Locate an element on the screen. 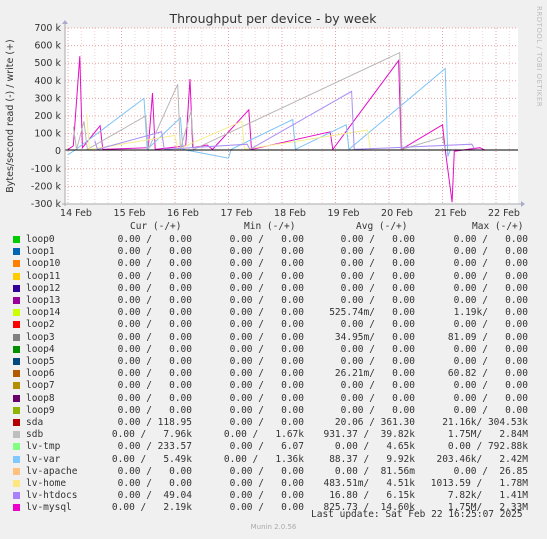 Image resolution: width=547 pixels, height=539 pixels. legend-avg-value: 525.74m/ 0.00 is located at coordinates (372, 313).